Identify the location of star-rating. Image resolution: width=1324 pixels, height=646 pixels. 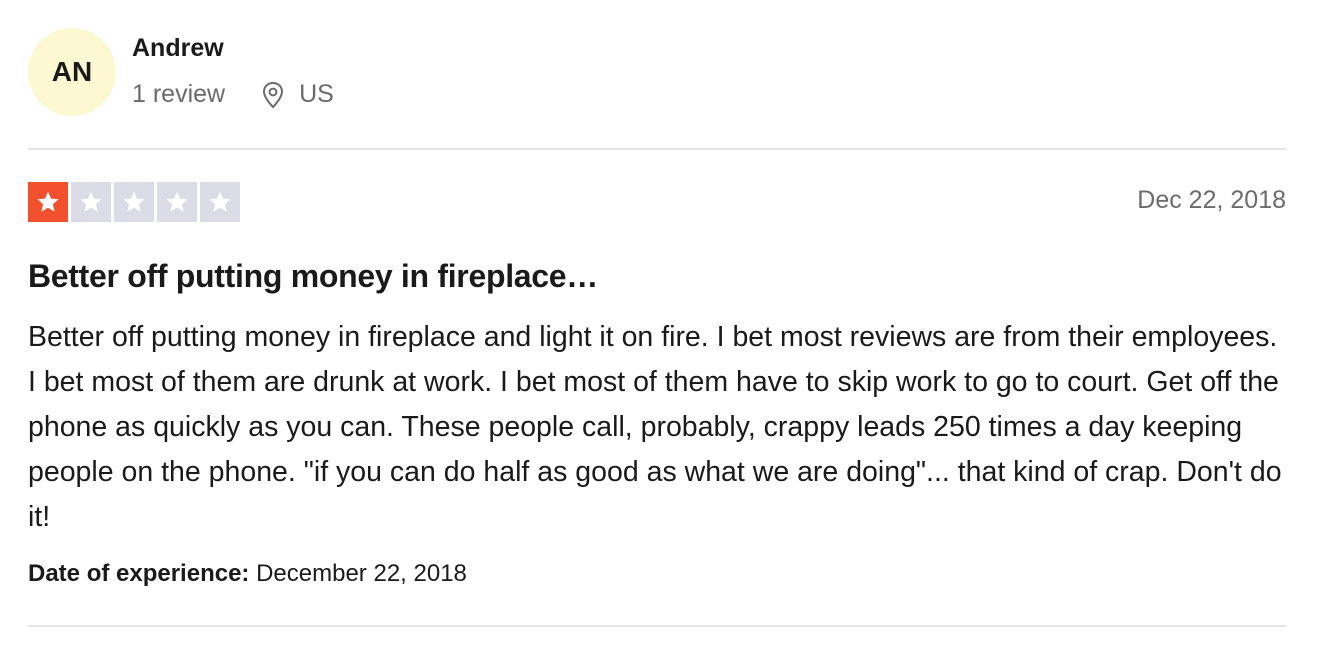
(134, 202).